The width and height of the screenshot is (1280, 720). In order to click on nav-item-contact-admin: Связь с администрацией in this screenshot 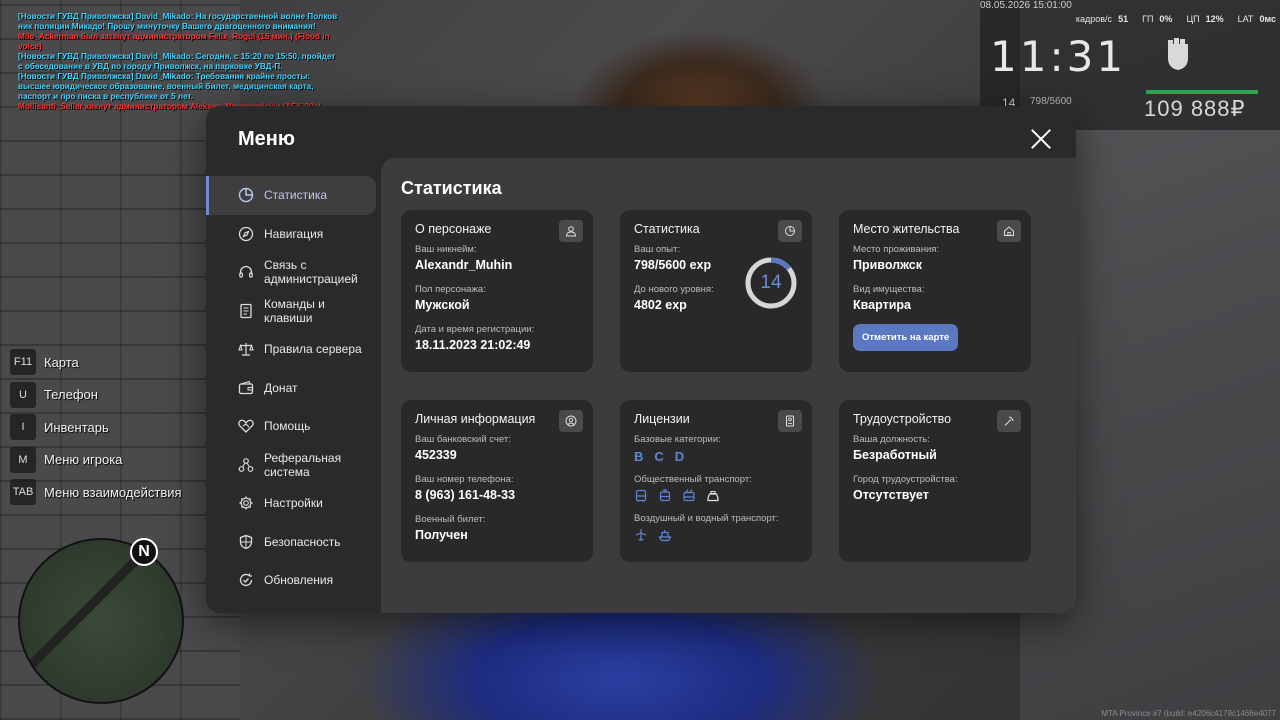, I will do `click(291, 272)`.